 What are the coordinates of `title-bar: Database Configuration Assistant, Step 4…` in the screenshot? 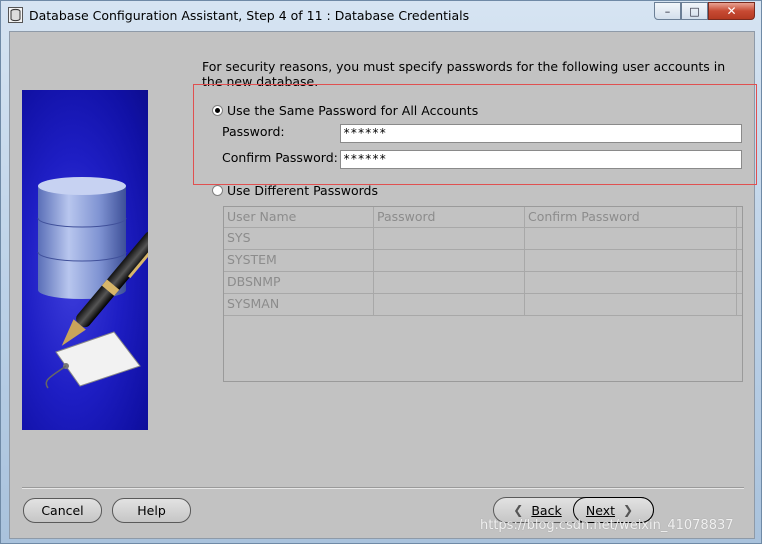 It's located at (381, 15).